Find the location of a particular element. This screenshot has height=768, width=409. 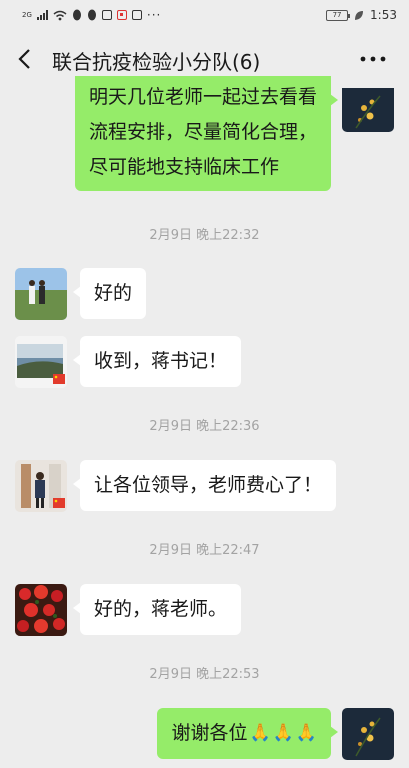

chevron-left-icon is located at coordinates (26, 59).